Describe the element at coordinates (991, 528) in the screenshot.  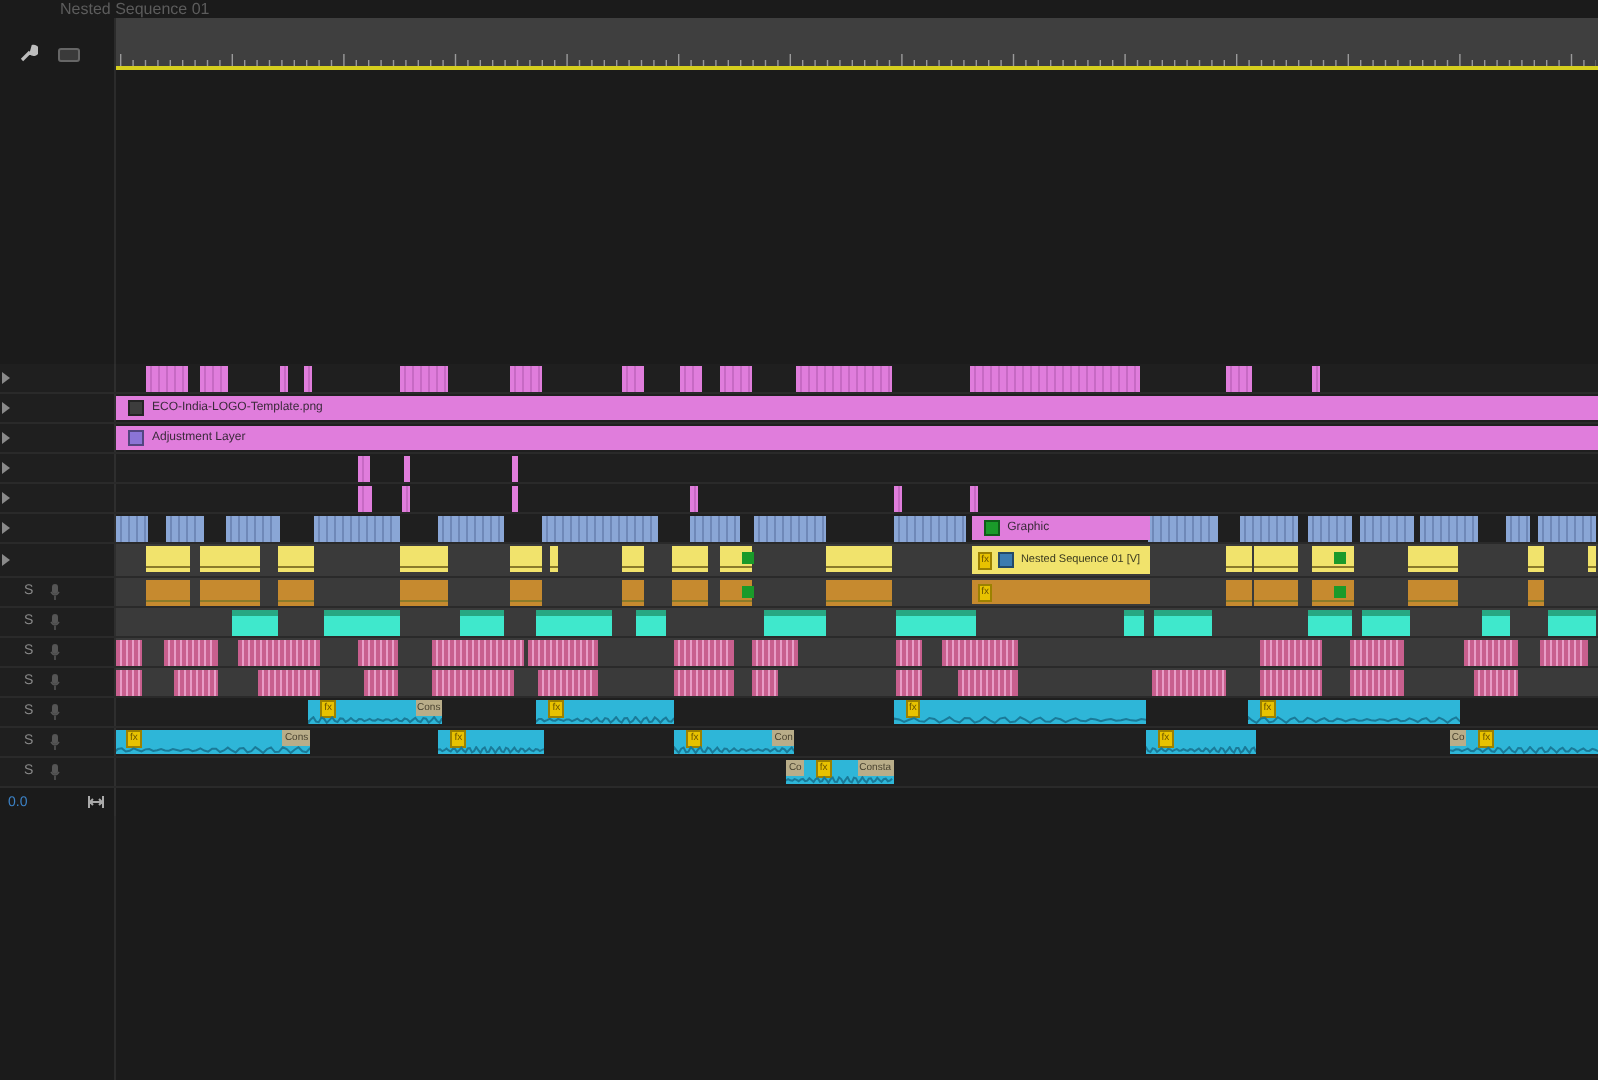
I see `clip-icon` at that location.